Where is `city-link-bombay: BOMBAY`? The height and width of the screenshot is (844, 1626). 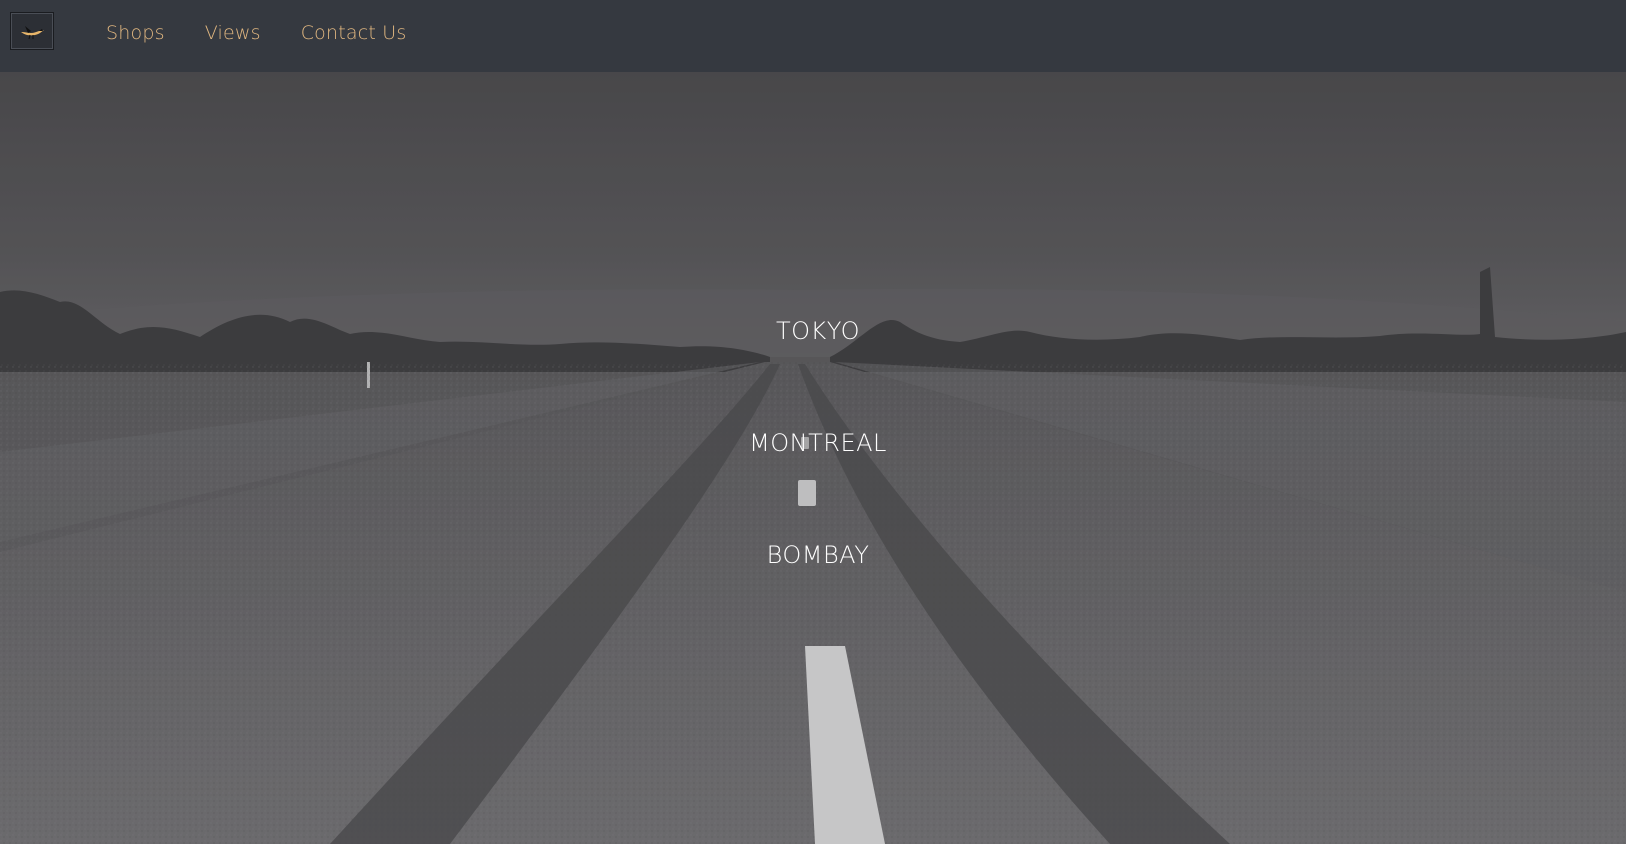
city-link-bombay: BOMBAY is located at coordinates (813, 555).